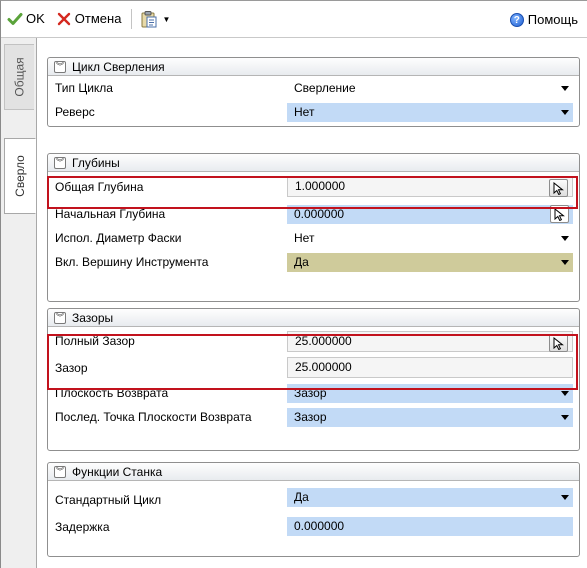 The height and width of the screenshot is (568, 587). What do you see at coordinates (430, 88) in the screenshot?
I see `cycle-type-select: Сверление` at bounding box center [430, 88].